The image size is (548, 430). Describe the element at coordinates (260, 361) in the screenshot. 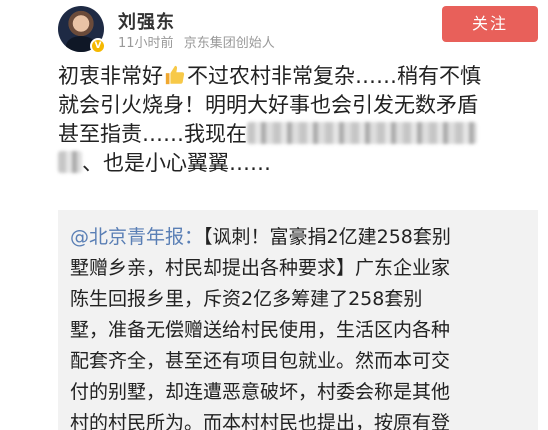

I see `quote-line: 配套齐全，甚至还有项目包就业。然而本可交` at that location.